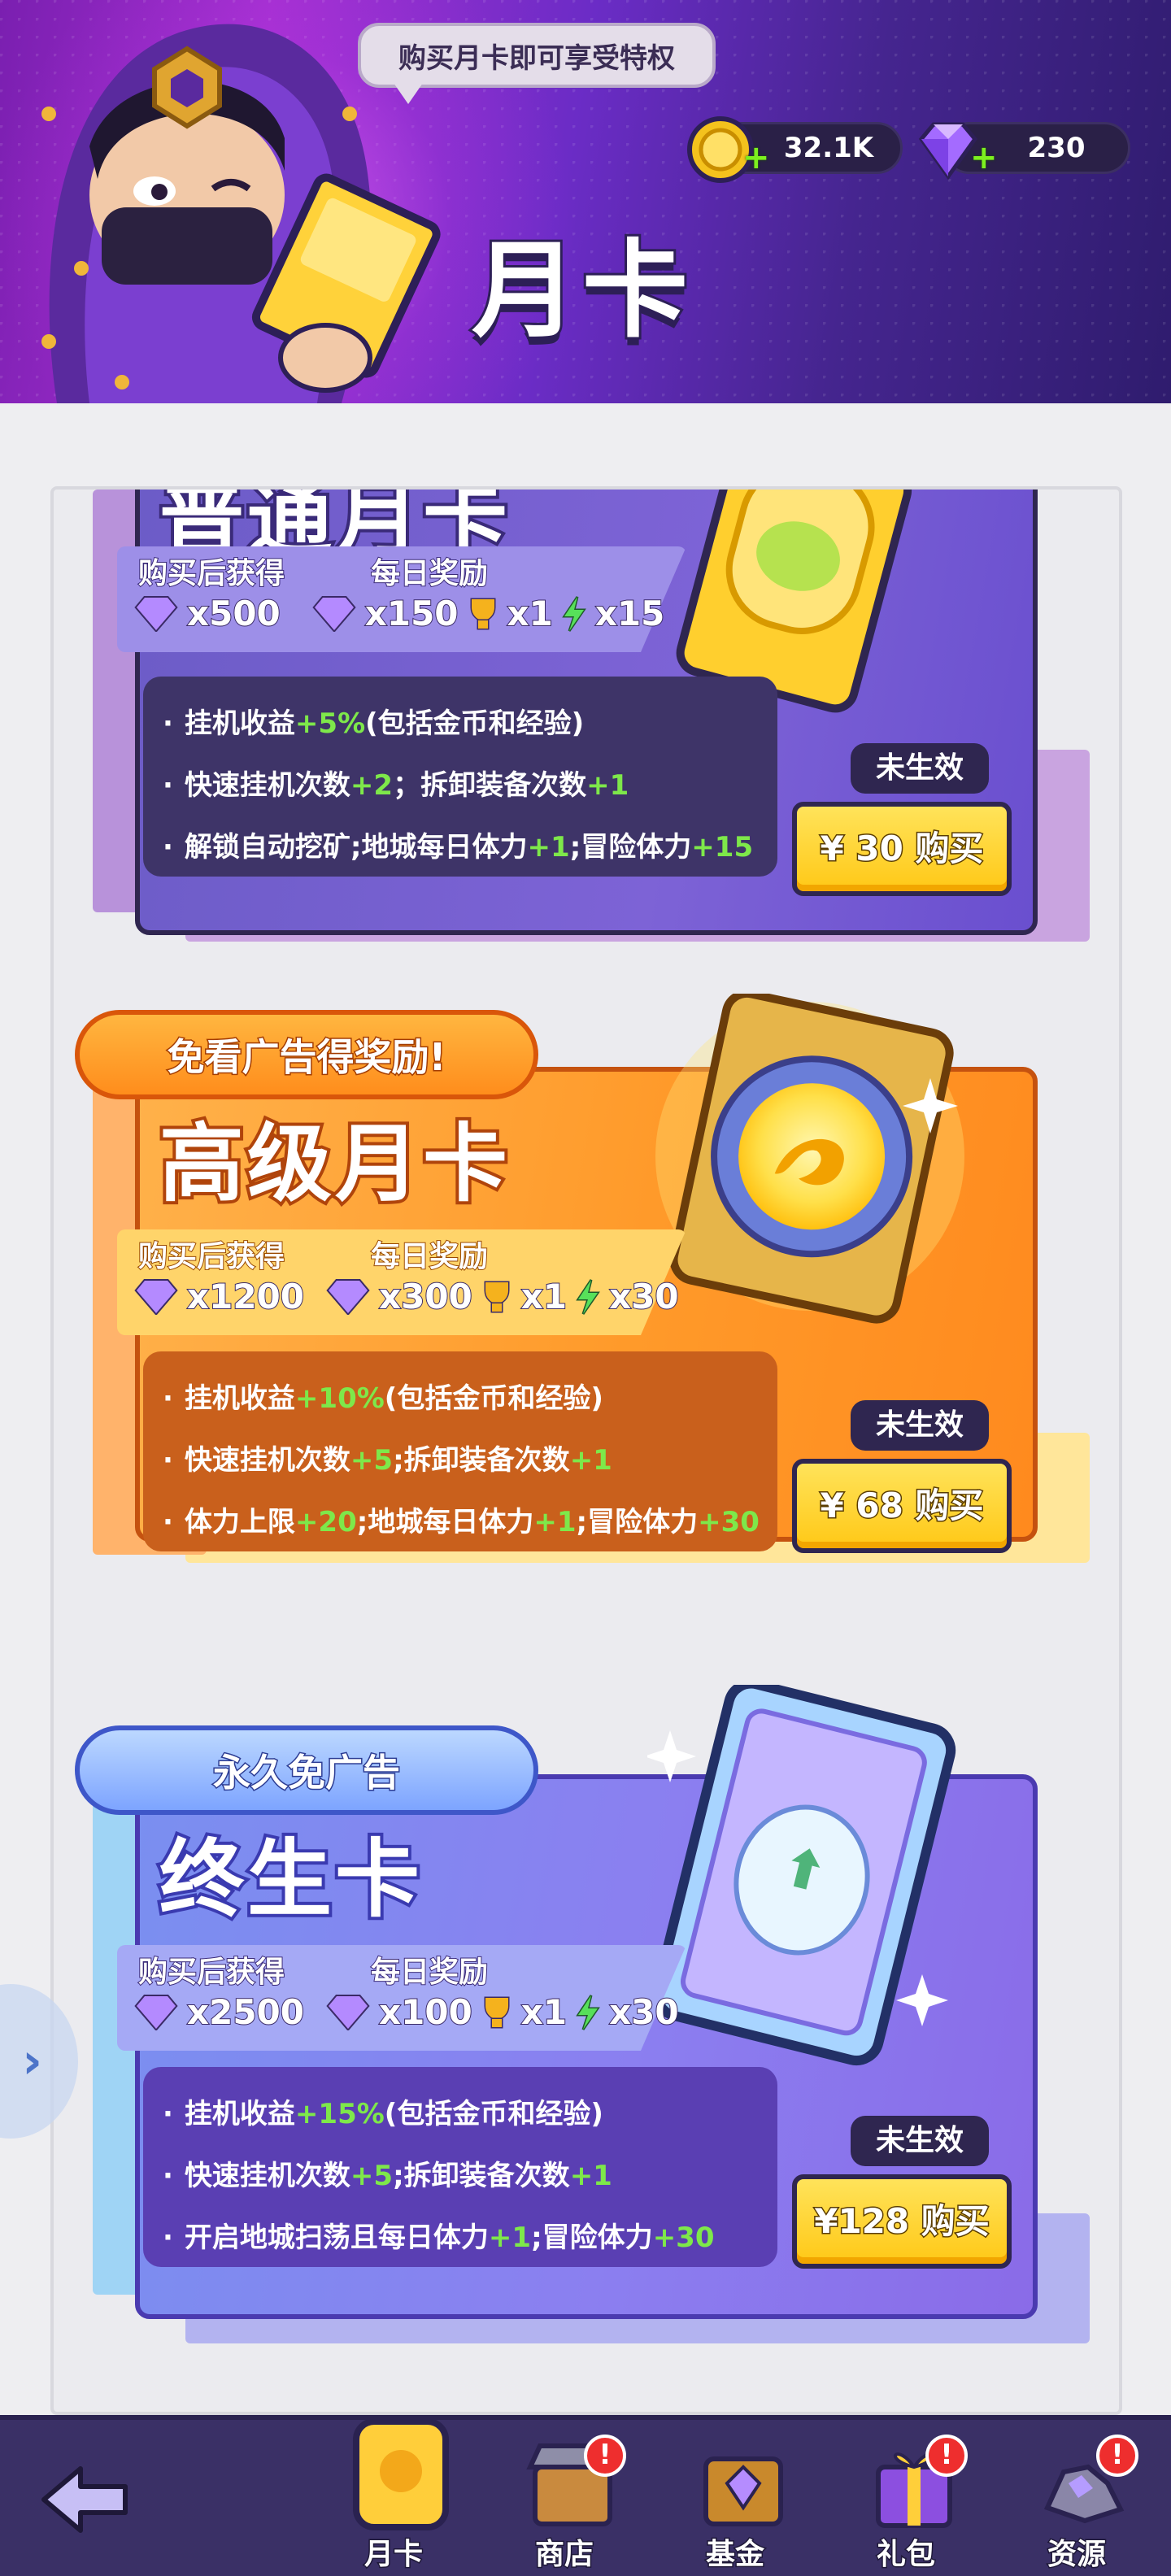  Describe the element at coordinates (461, 1522) in the screenshot. I see `perk-3: · 体力上限+20;地城每日体力+1;冒险体力+30` at that location.